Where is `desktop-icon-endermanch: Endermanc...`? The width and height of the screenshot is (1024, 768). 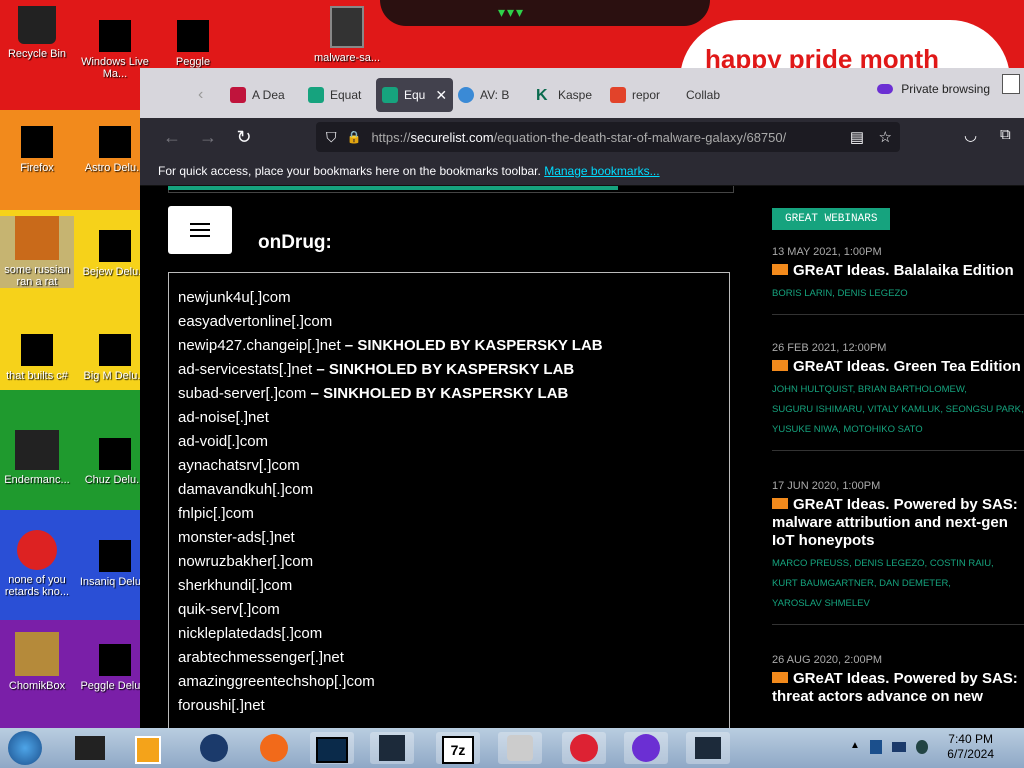
desktop-icon-endermanch: Endermanc... is located at coordinates (37, 458).